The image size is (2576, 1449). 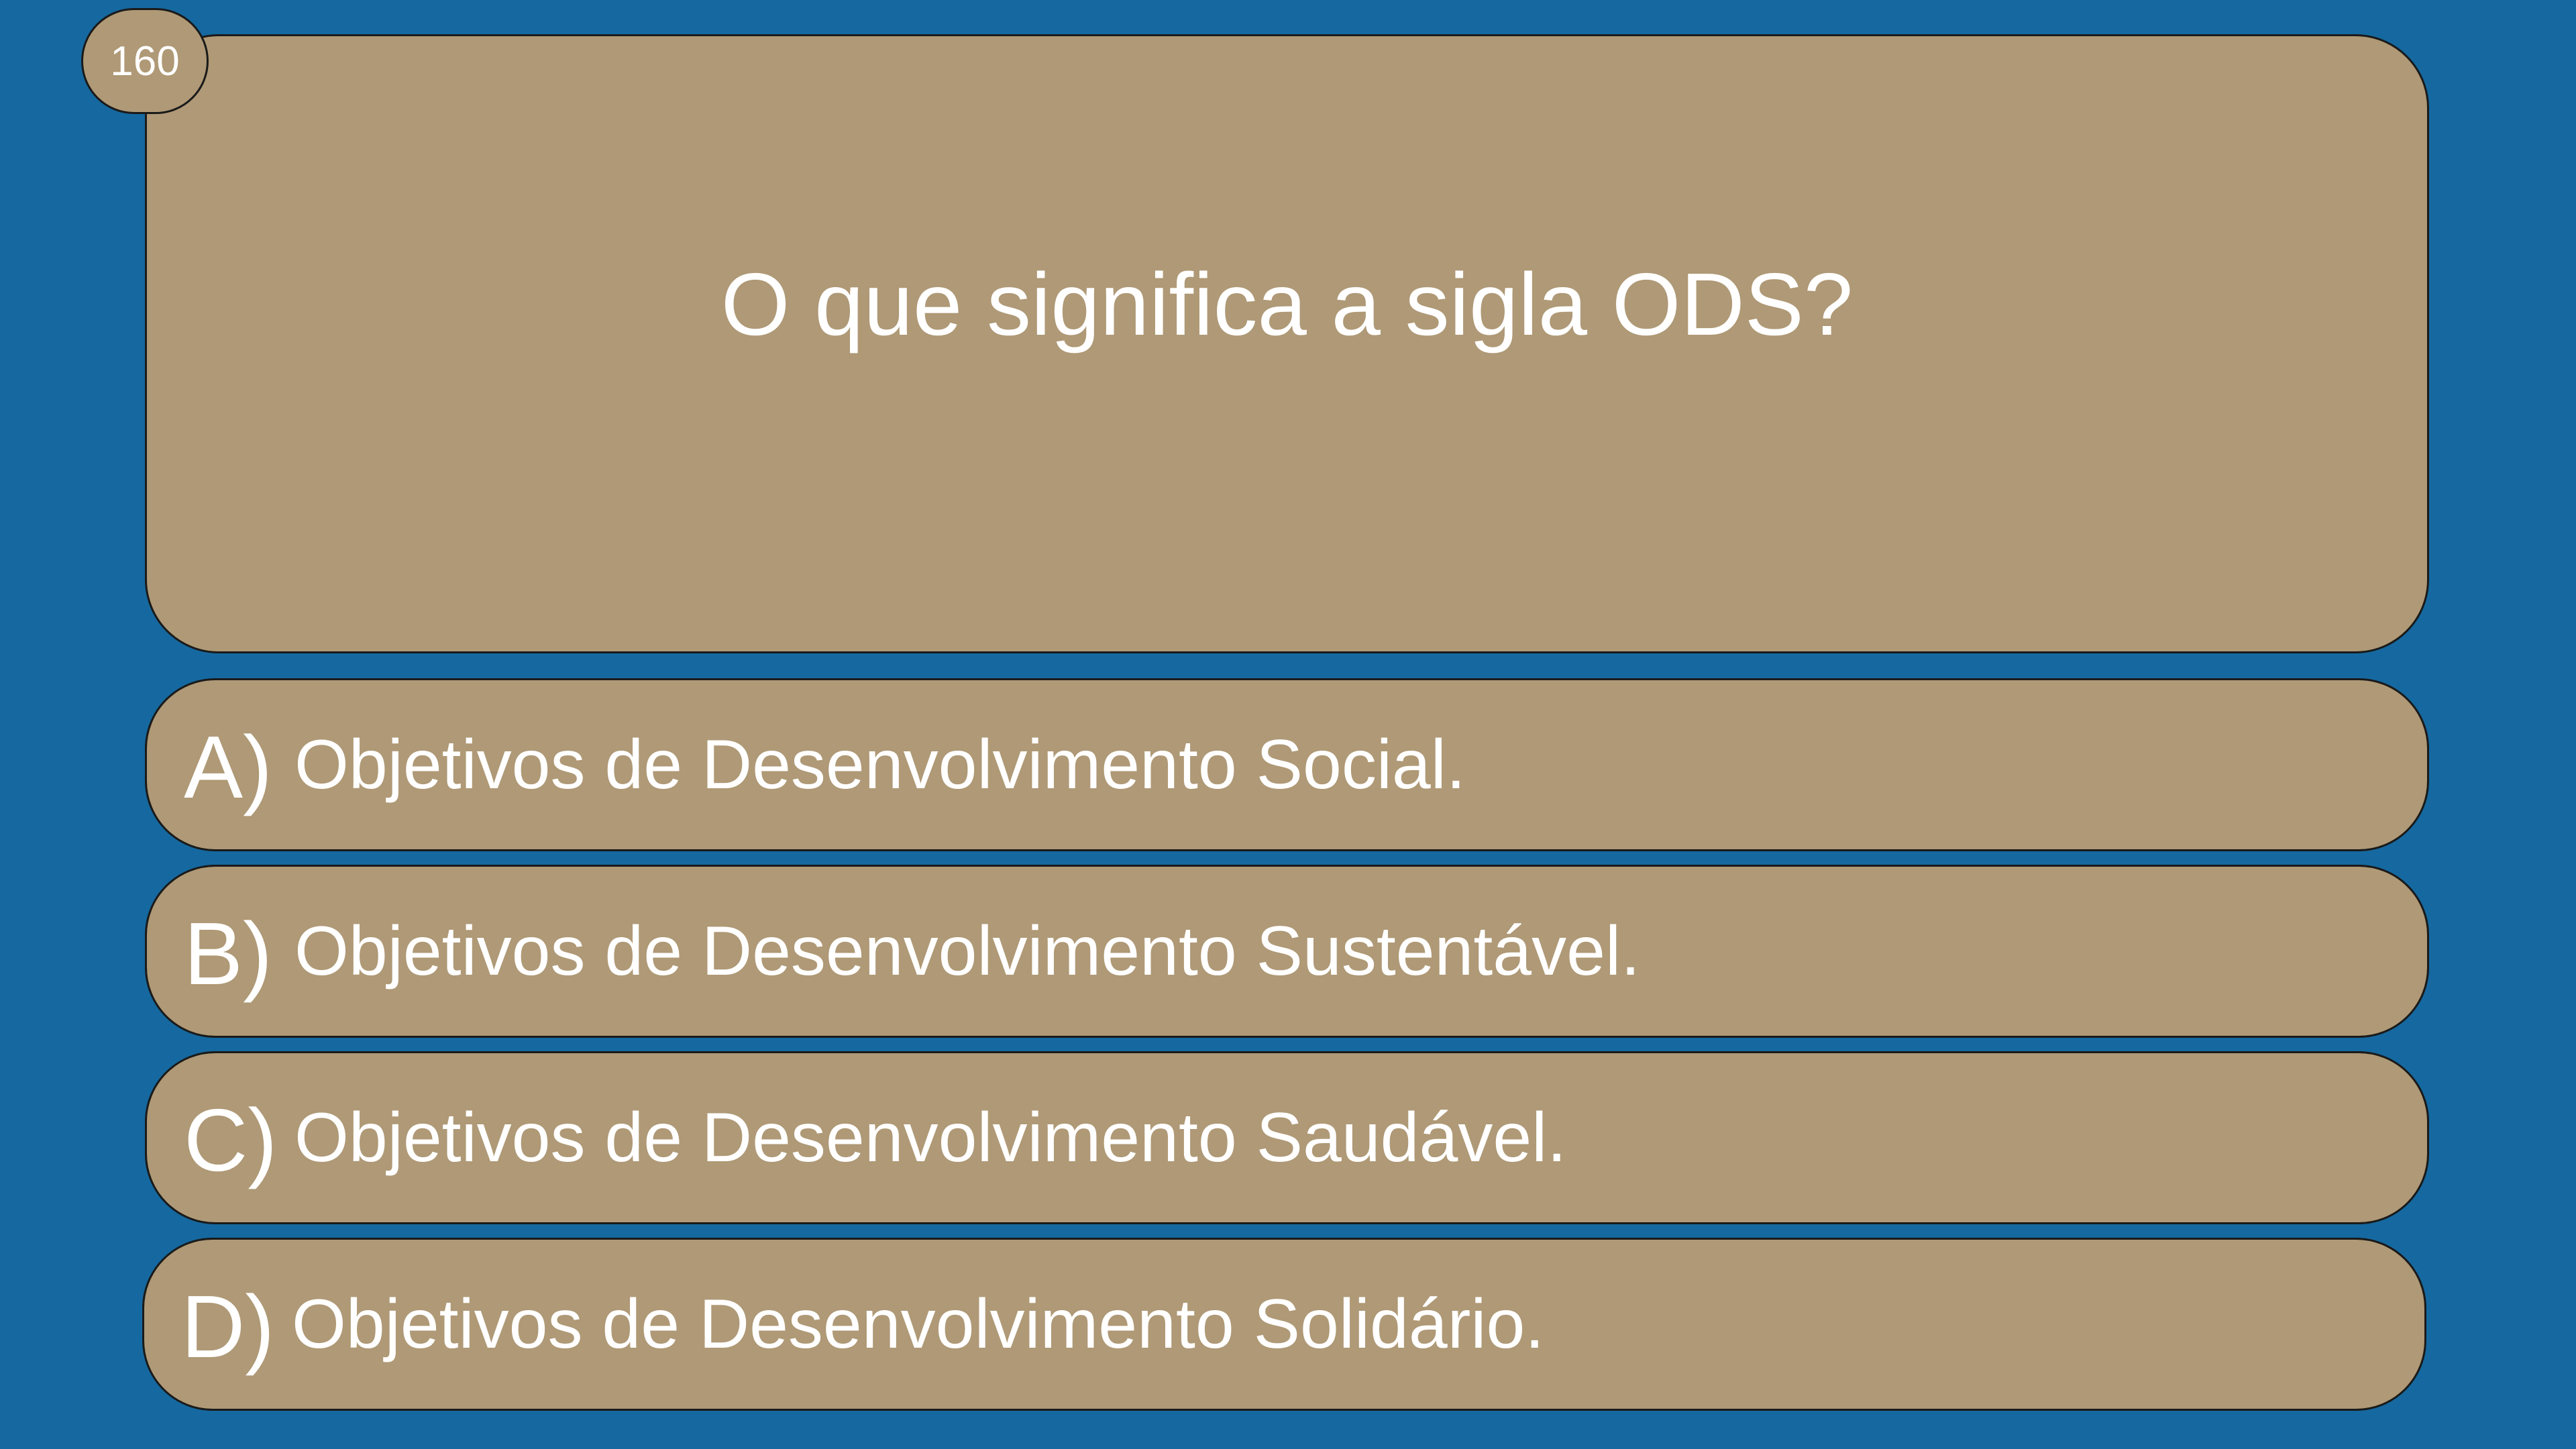 What do you see at coordinates (1287, 304) in the screenshot?
I see `question-text: O que significa a sigla ODS?` at bounding box center [1287, 304].